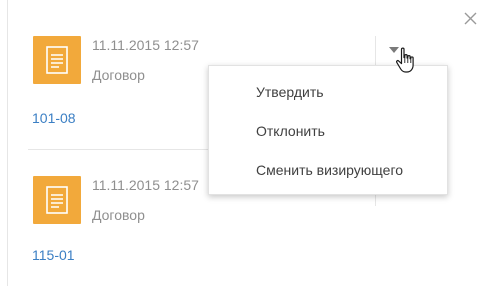 The image size is (479, 290). I want to click on hand-cursor-icon, so click(405, 60).